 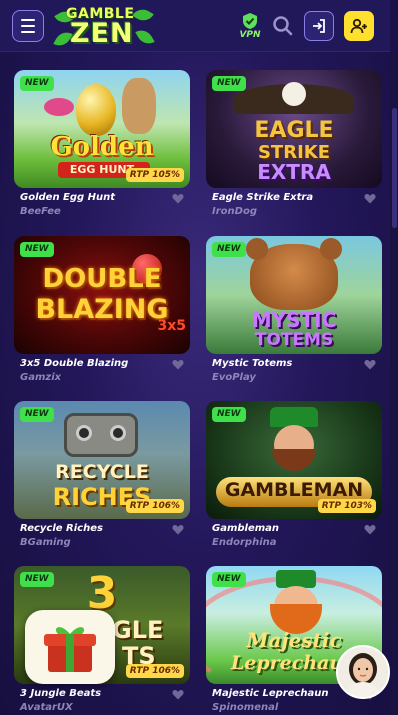 What do you see at coordinates (102, 472) in the screenshot?
I see `game-art-title: RECYCLE` at bounding box center [102, 472].